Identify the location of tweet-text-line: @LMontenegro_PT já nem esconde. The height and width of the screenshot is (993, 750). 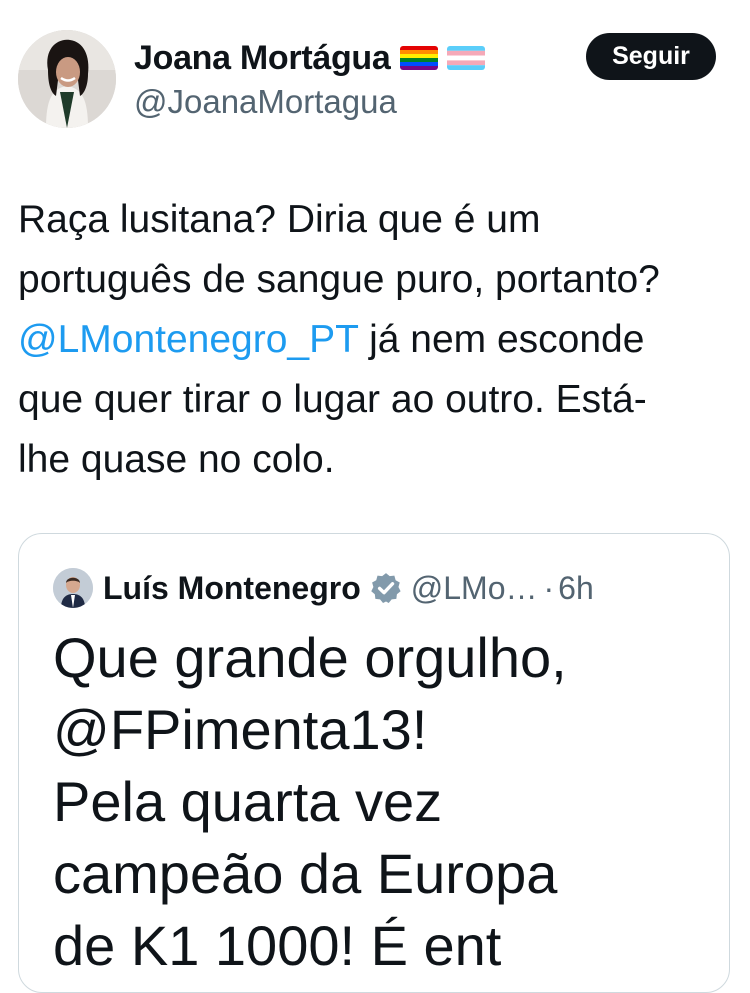
(375, 340).